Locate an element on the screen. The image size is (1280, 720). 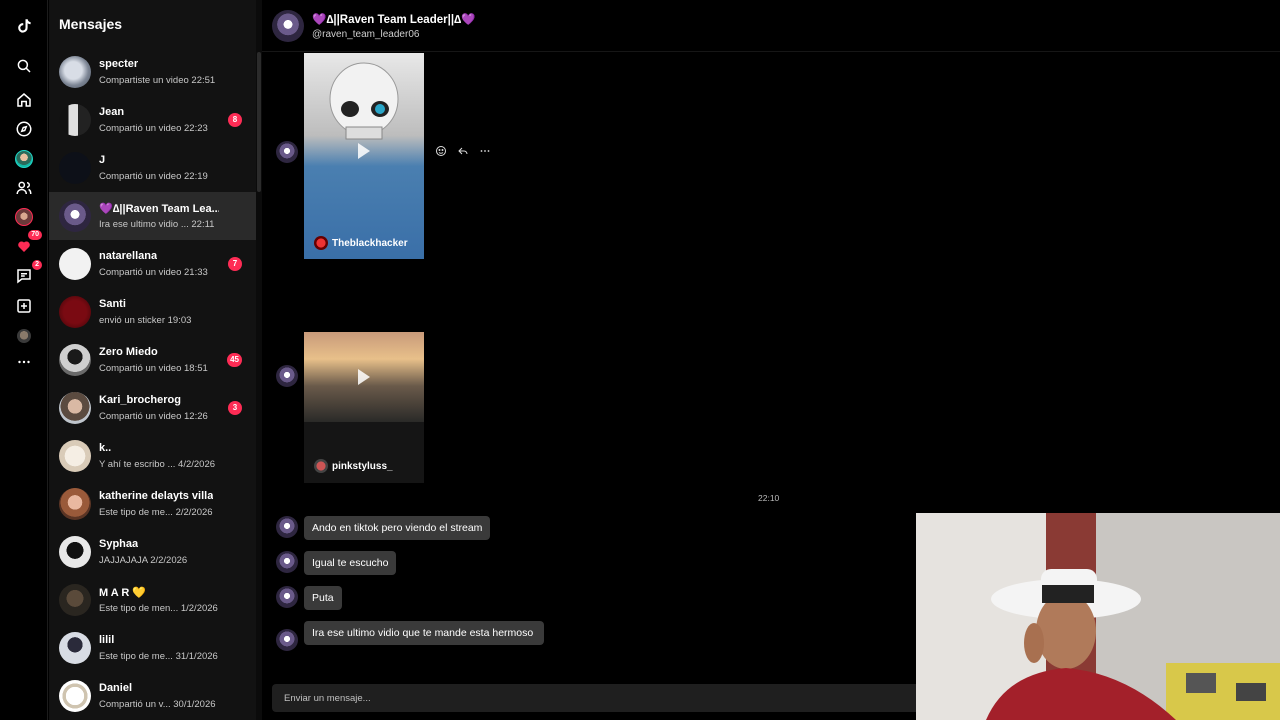
conversation-name: specter is located at coordinates (119, 64).